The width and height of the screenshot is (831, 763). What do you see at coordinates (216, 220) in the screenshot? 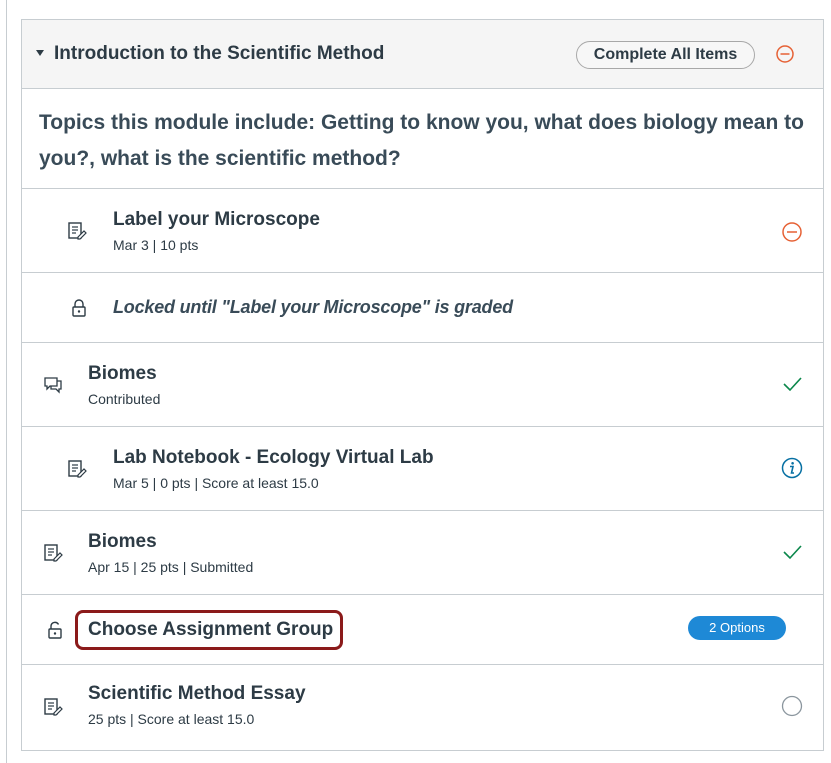
I see `item-title: Label your Microscope` at bounding box center [216, 220].